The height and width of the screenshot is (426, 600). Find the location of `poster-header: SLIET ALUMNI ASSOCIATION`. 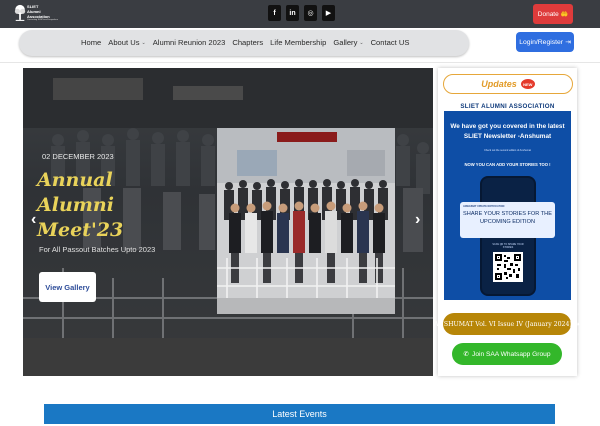

poster-header: SLIET ALUMNI ASSOCIATION is located at coordinates (507, 106).